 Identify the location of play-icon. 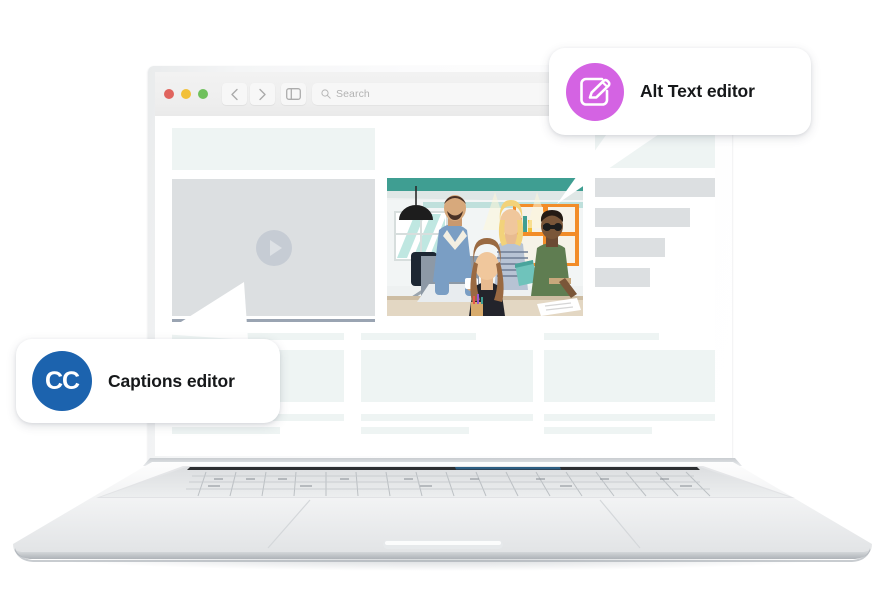
(273, 247).